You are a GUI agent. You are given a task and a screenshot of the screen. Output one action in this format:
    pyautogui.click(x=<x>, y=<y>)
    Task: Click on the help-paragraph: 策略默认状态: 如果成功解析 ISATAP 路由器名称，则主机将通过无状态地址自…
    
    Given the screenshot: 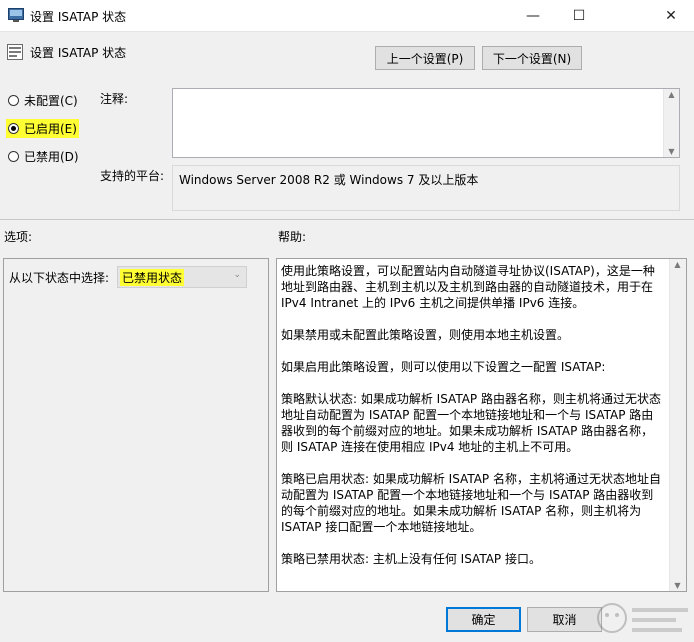 What is the action you would take?
    pyautogui.click(x=471, y=423)
    